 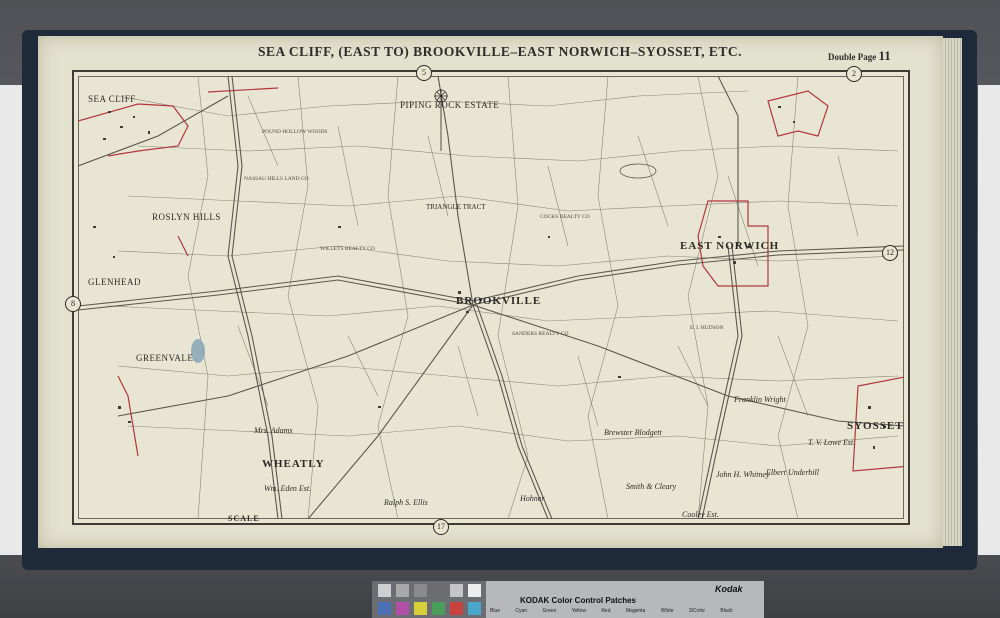 What do you see at coordinates (700, 514) in the screenshot?
I see `label-cooley: Cooley Est.` at bounding box center [700, 514].